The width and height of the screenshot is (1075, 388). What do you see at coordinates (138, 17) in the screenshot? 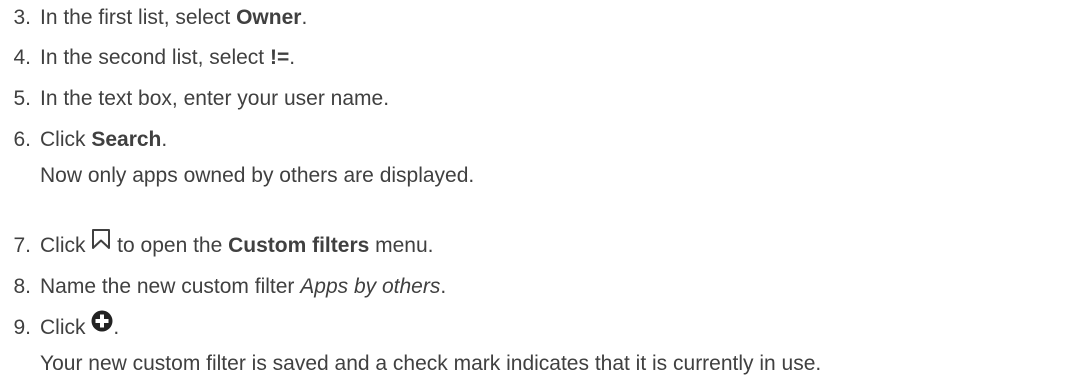
I see `step-text-pre: In the first list, select` at bounding box center [138, 17].